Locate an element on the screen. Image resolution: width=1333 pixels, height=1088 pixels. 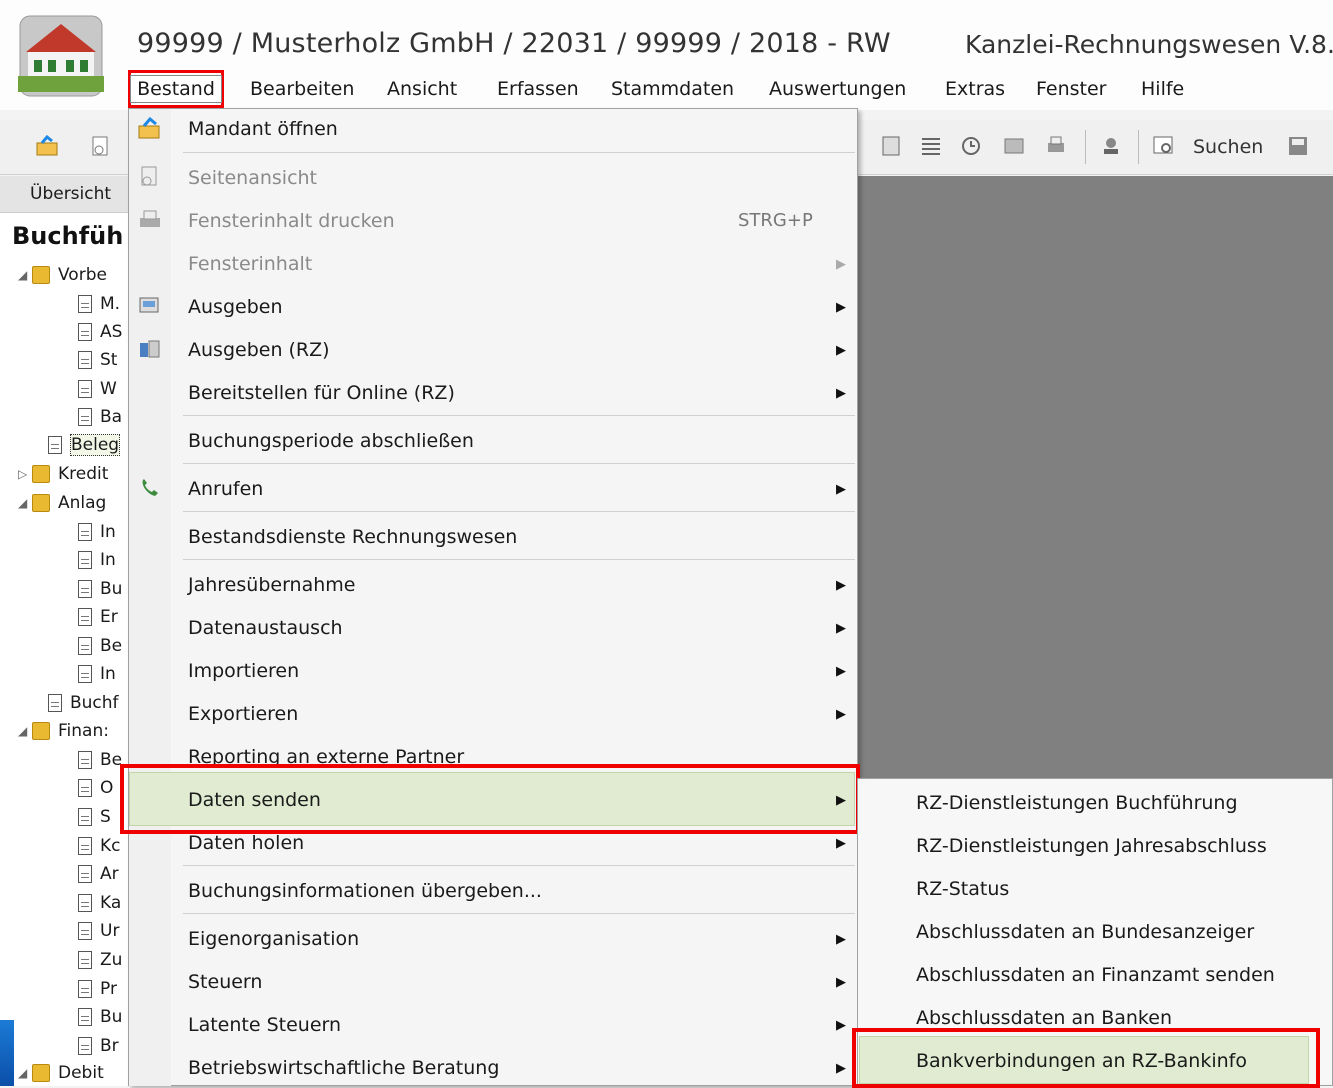
tree-item: M. is located at coordinates (104, 303).